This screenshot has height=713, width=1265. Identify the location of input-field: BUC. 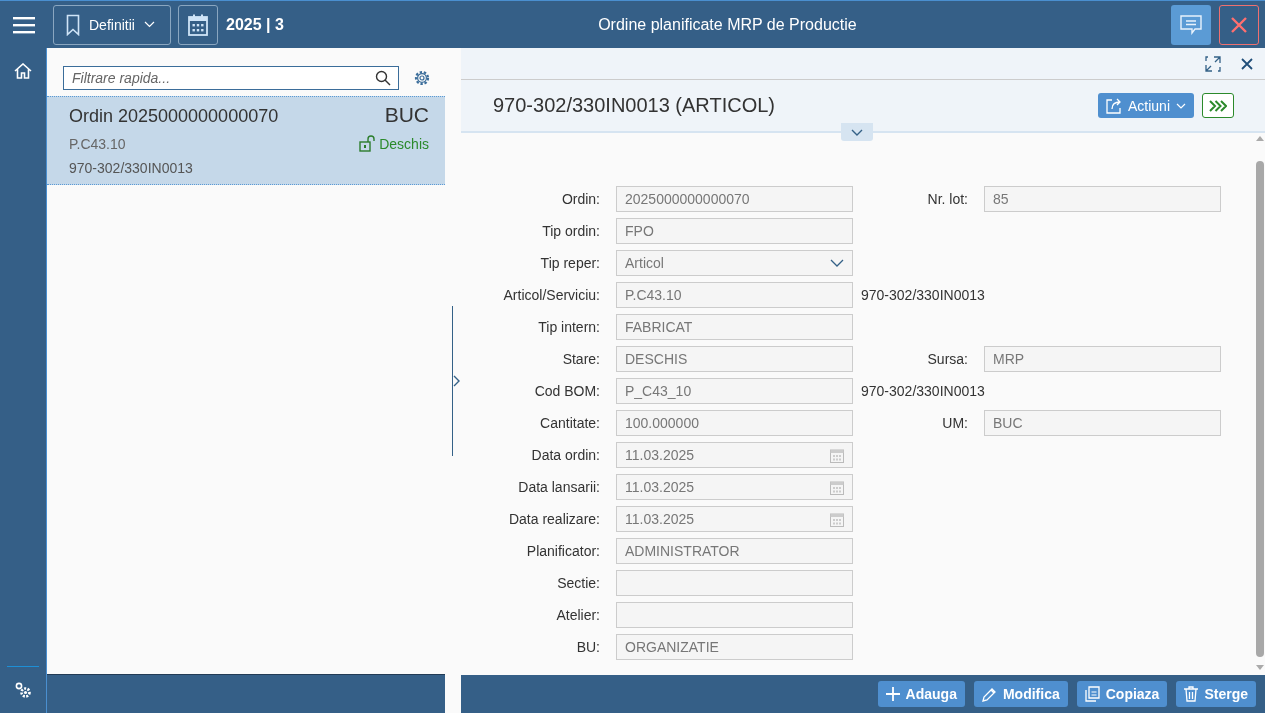
(1102, 423).